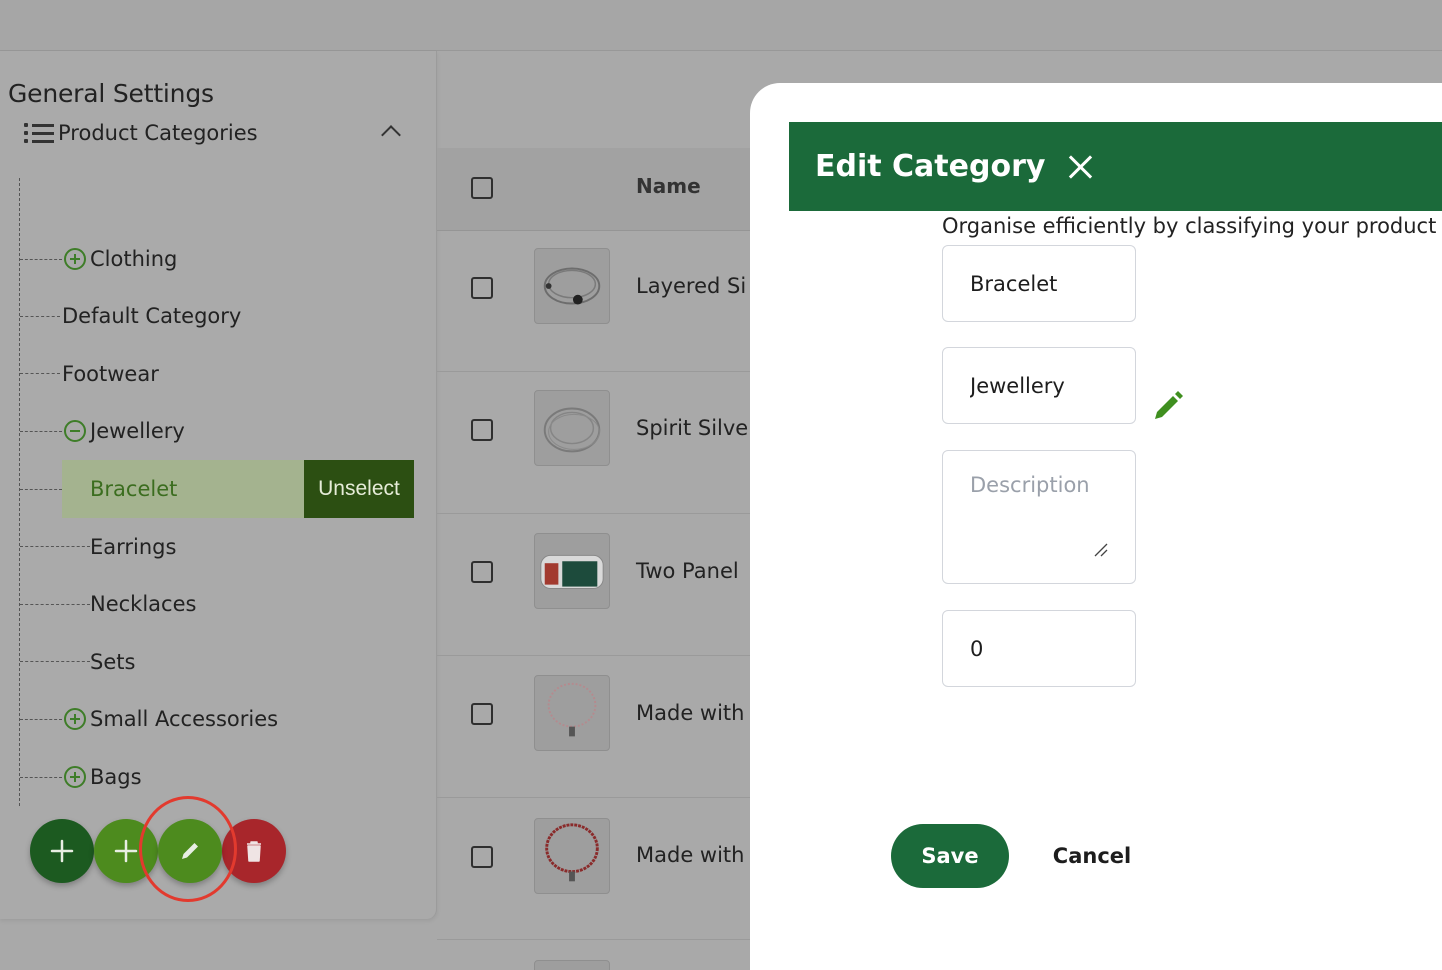  Describe the element at coordinates (137, 431) in the screenshot. I see `tree-item-label: Jewellery` at that location.